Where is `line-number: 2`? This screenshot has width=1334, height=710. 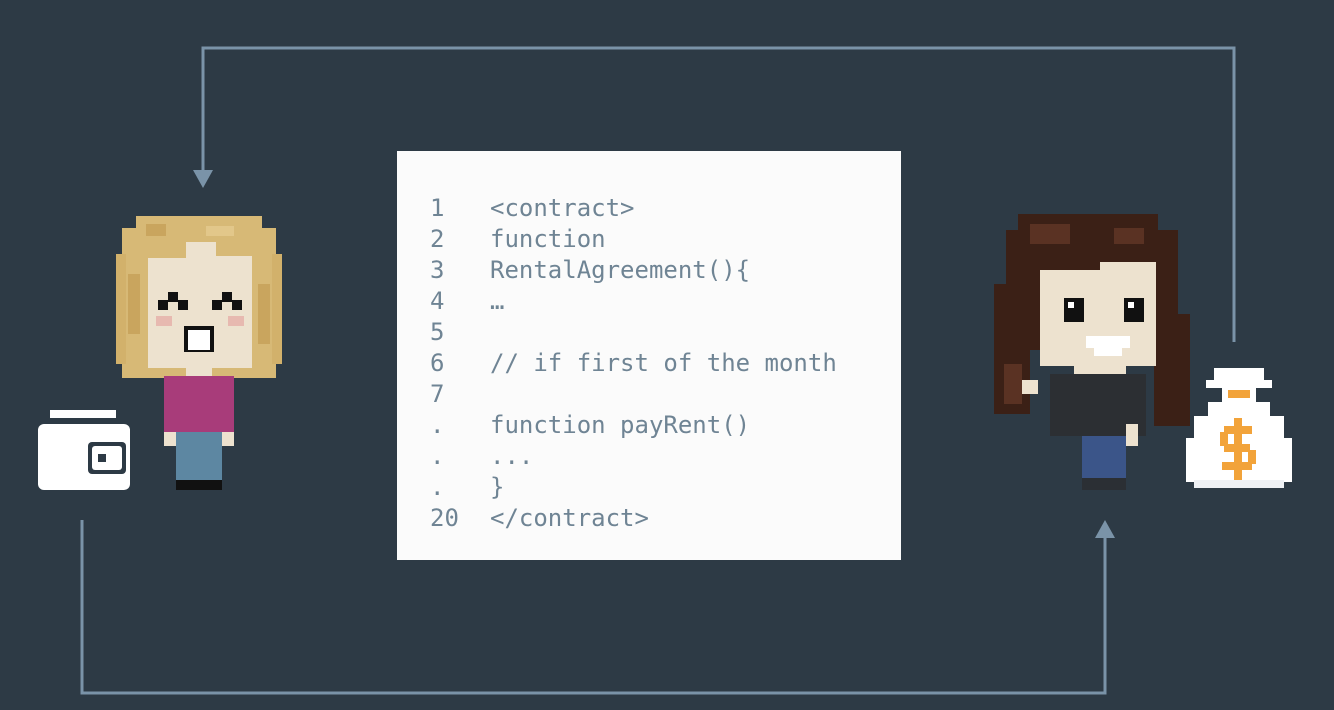 line-number: 2 is located at coordinates (437, 239).